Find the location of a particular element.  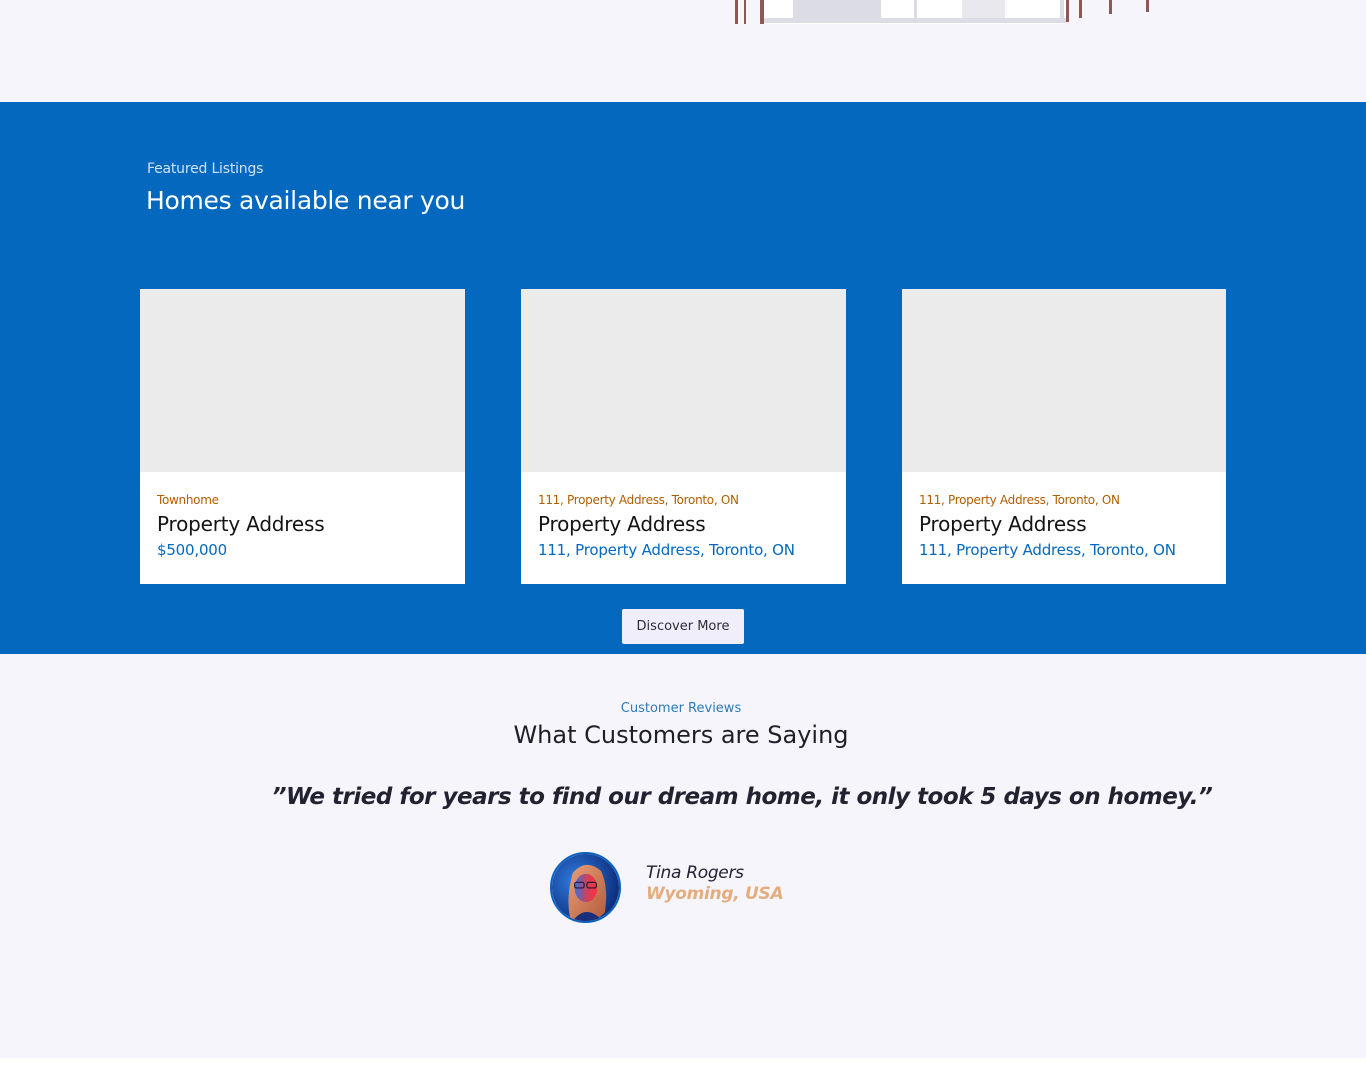

house-illustration is located at coordinates (942, 12).